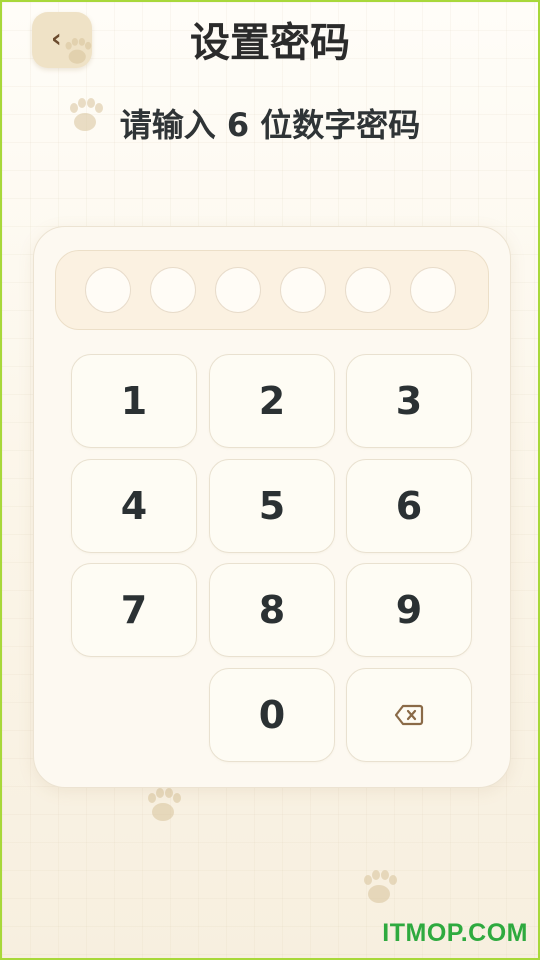 The width and height of the screenshot is (540, 960). What do you see at coordinates (272, 290) in the screenshot?
I see `pin-display` at bounding box center [272, 290].